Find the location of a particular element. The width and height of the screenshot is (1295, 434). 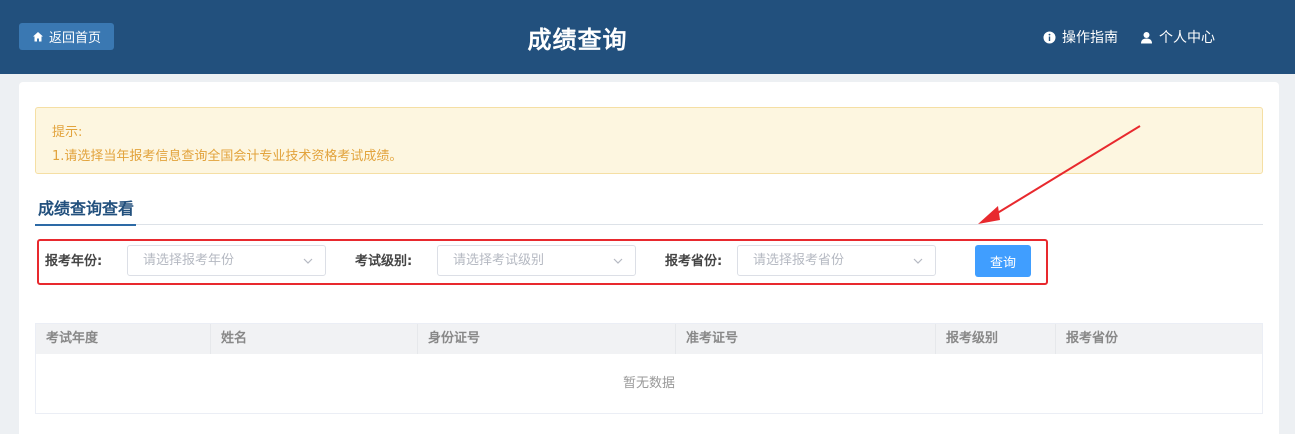

info-icon is located at coordinates (1049, 37).